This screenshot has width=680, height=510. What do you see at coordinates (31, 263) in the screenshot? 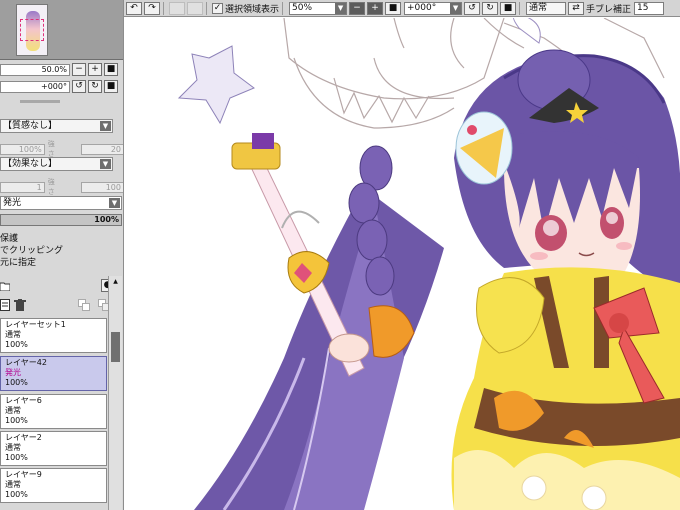
I see `designate-option: 元に指定` at bounding box center [31, 263].